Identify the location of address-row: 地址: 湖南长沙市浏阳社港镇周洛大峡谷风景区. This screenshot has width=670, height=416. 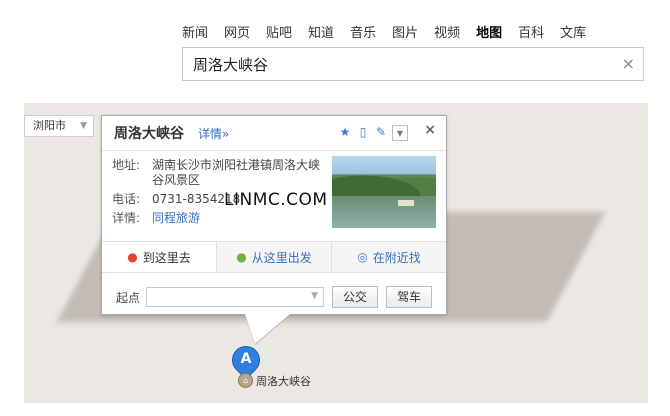
(219, 173).